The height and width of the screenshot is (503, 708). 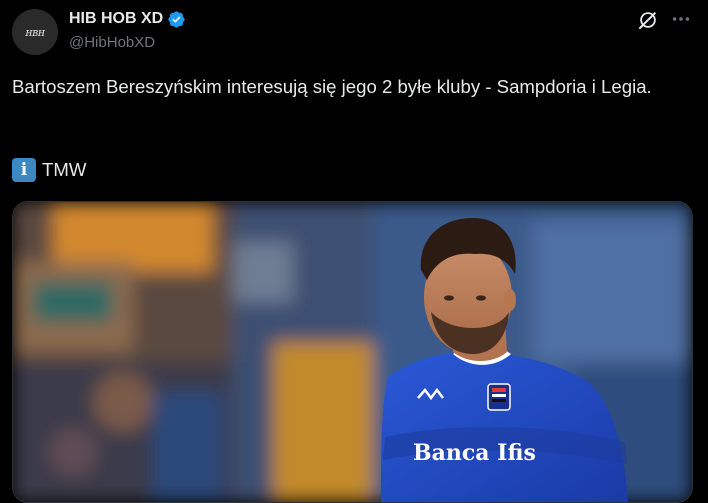 What do you see at coordinates (681, 19) in the screenshot?
I see `more-icon` at bounding box center [681, 19].